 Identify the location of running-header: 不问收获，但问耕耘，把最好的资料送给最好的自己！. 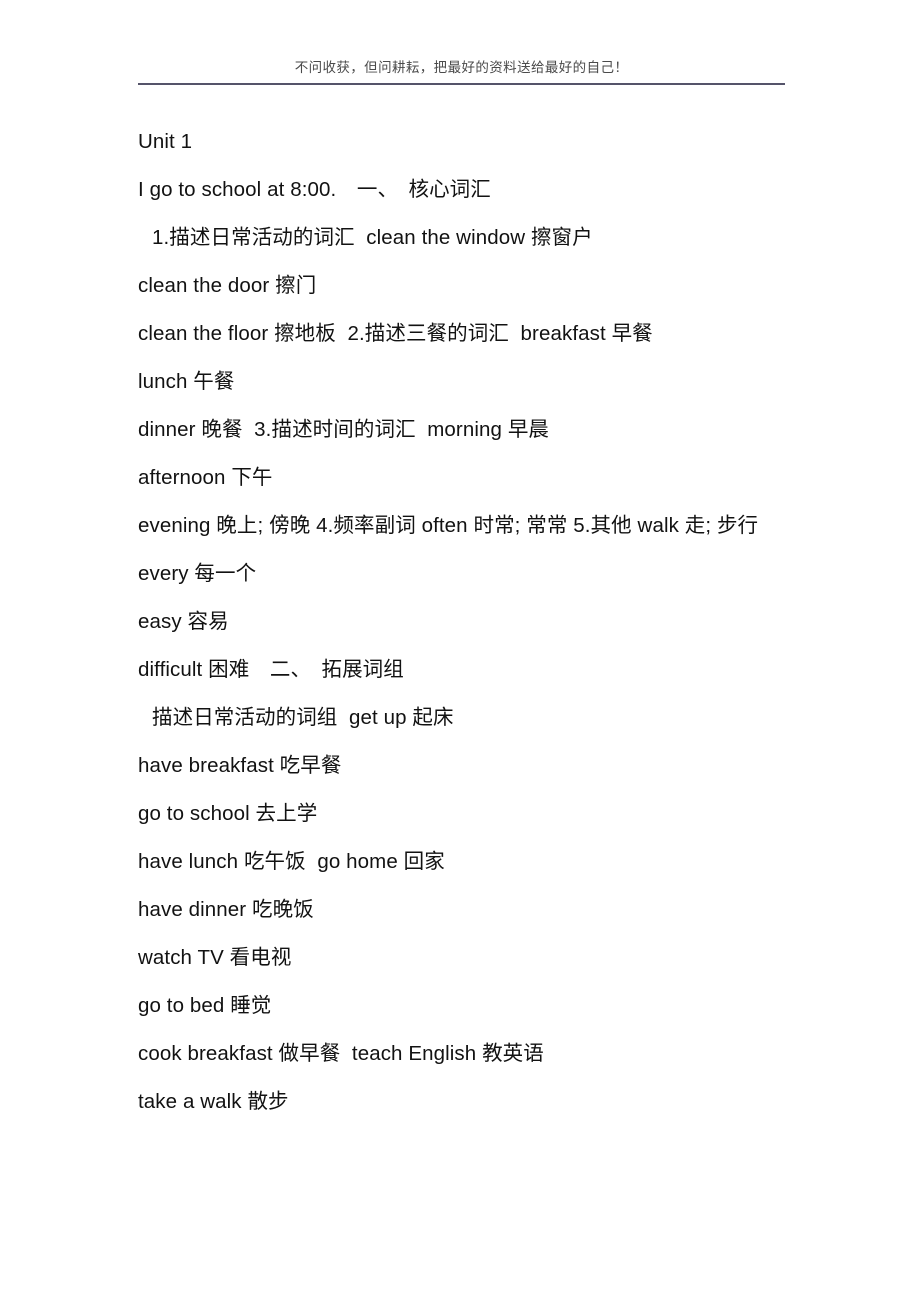
(461, 71).